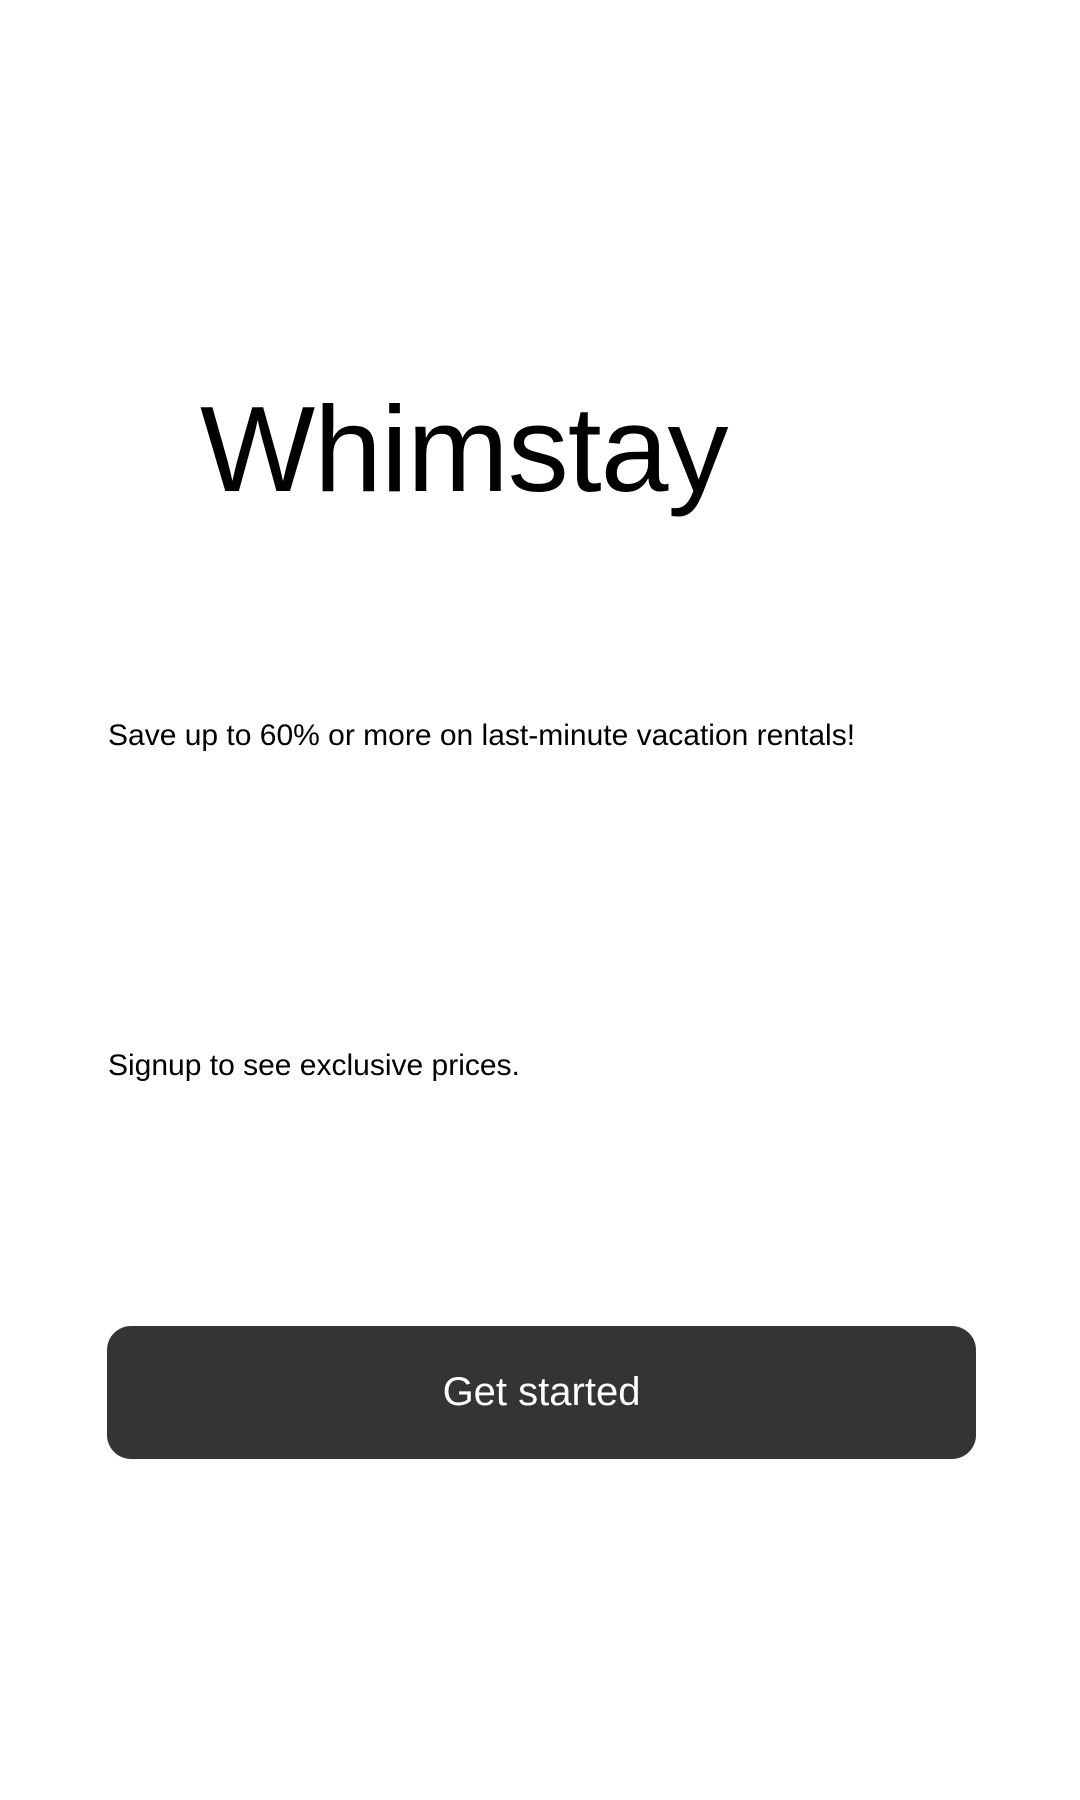 Image resolution: width=1080 pixels, height=1800 pixels. I want to click on get-started-button-label: Get started, so click(541, 1392).